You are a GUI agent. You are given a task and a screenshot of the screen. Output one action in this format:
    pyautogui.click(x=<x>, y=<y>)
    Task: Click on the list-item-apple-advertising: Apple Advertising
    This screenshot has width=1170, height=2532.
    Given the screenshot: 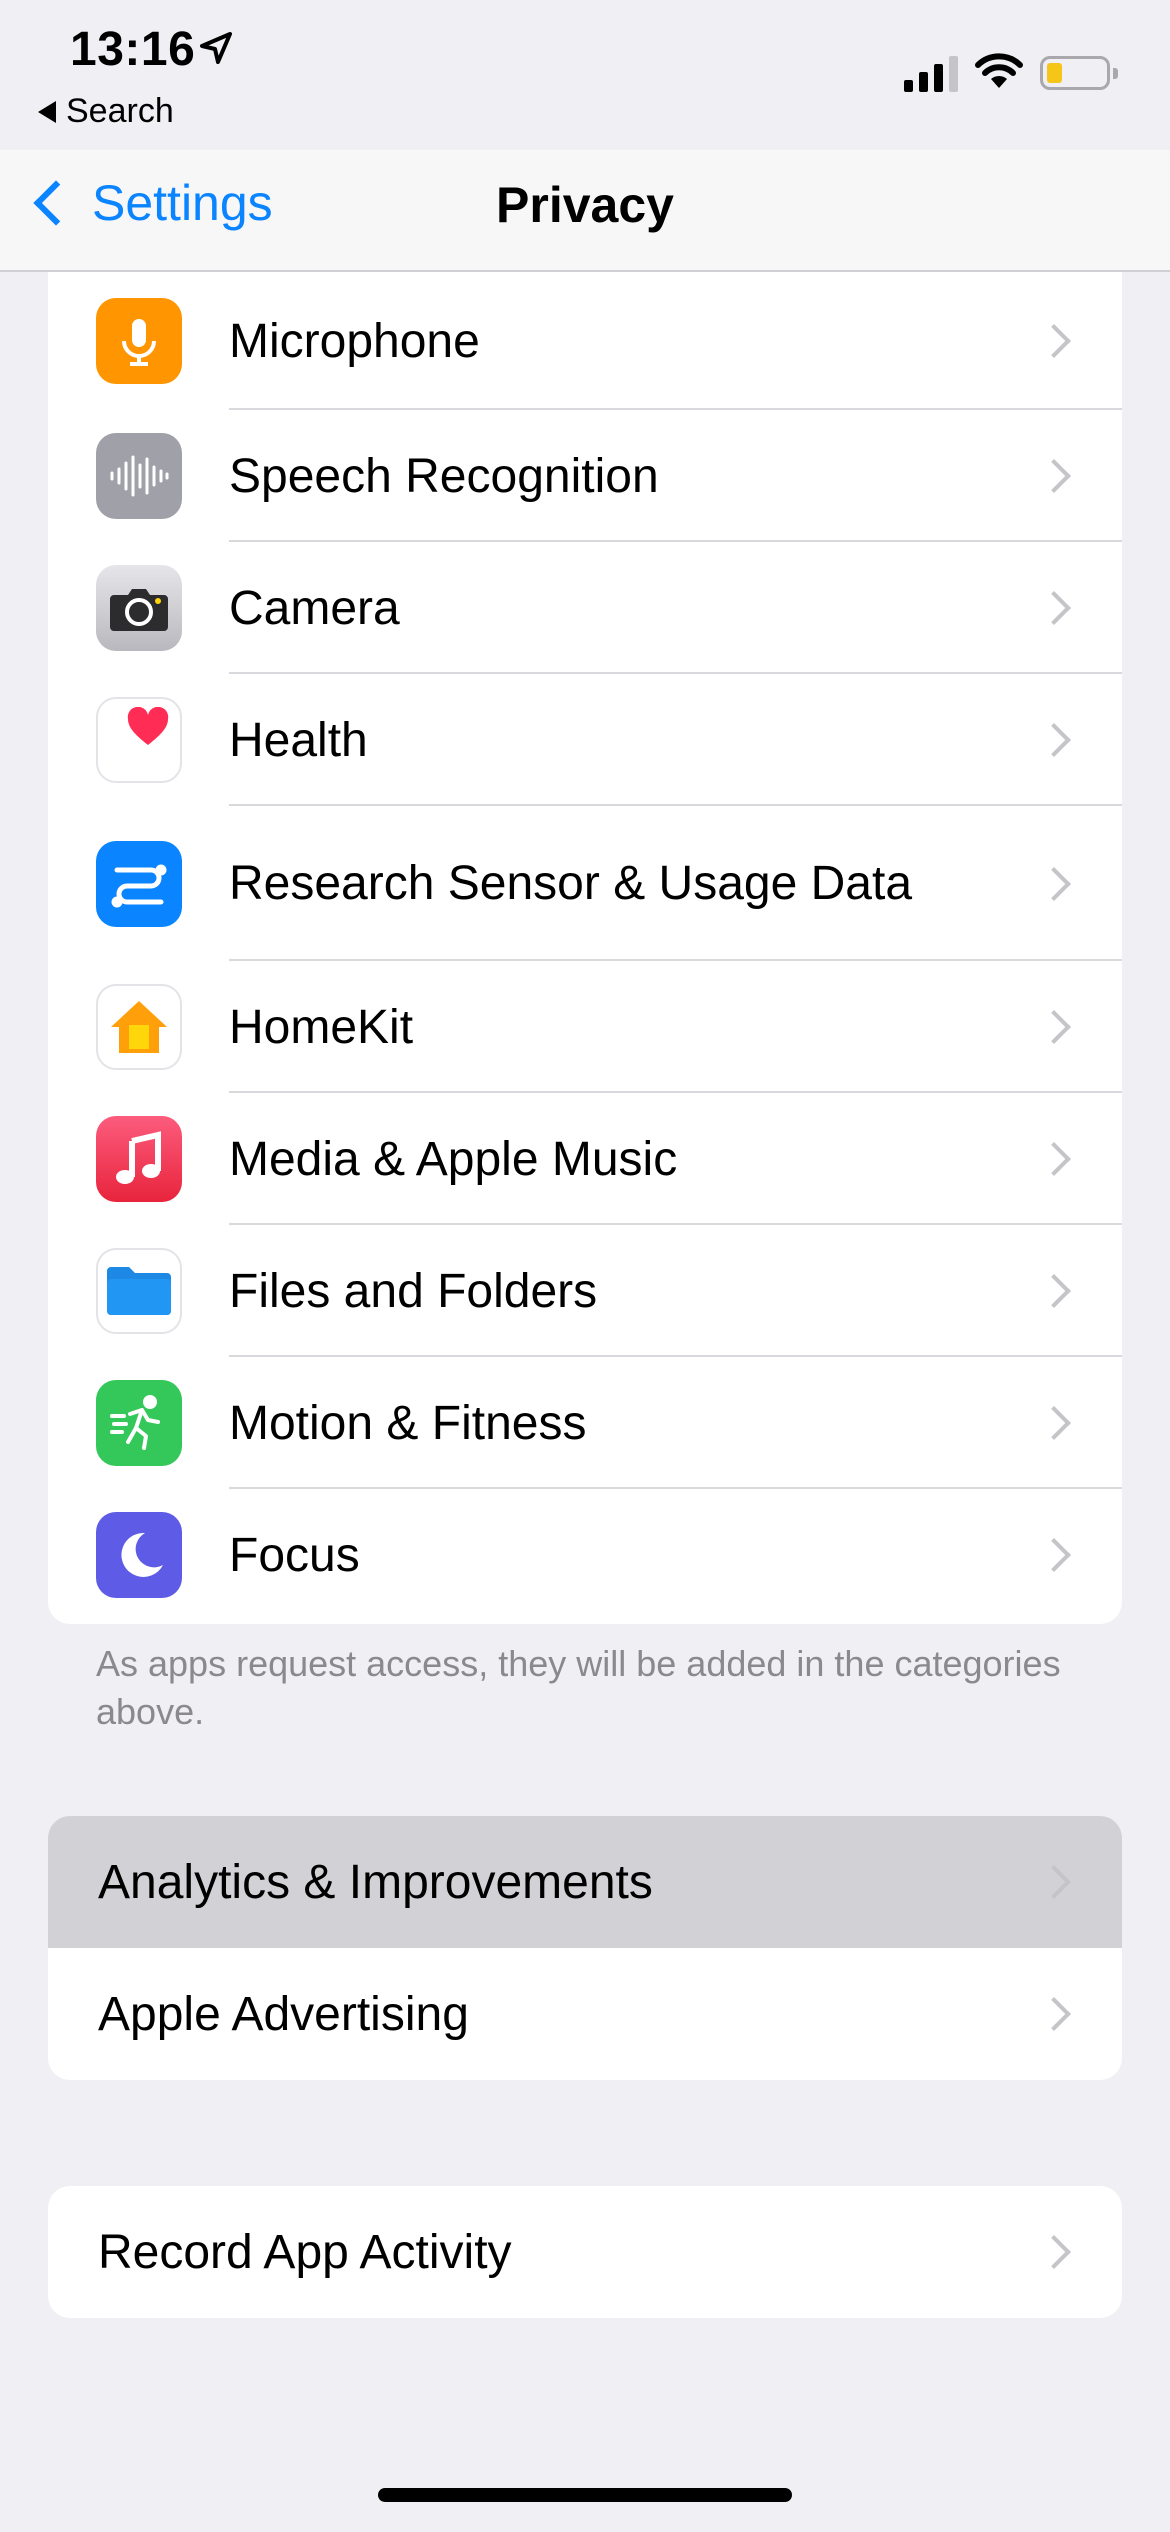 What is the action you would take?
    pyautogui.click(x=585, y=2014)
    